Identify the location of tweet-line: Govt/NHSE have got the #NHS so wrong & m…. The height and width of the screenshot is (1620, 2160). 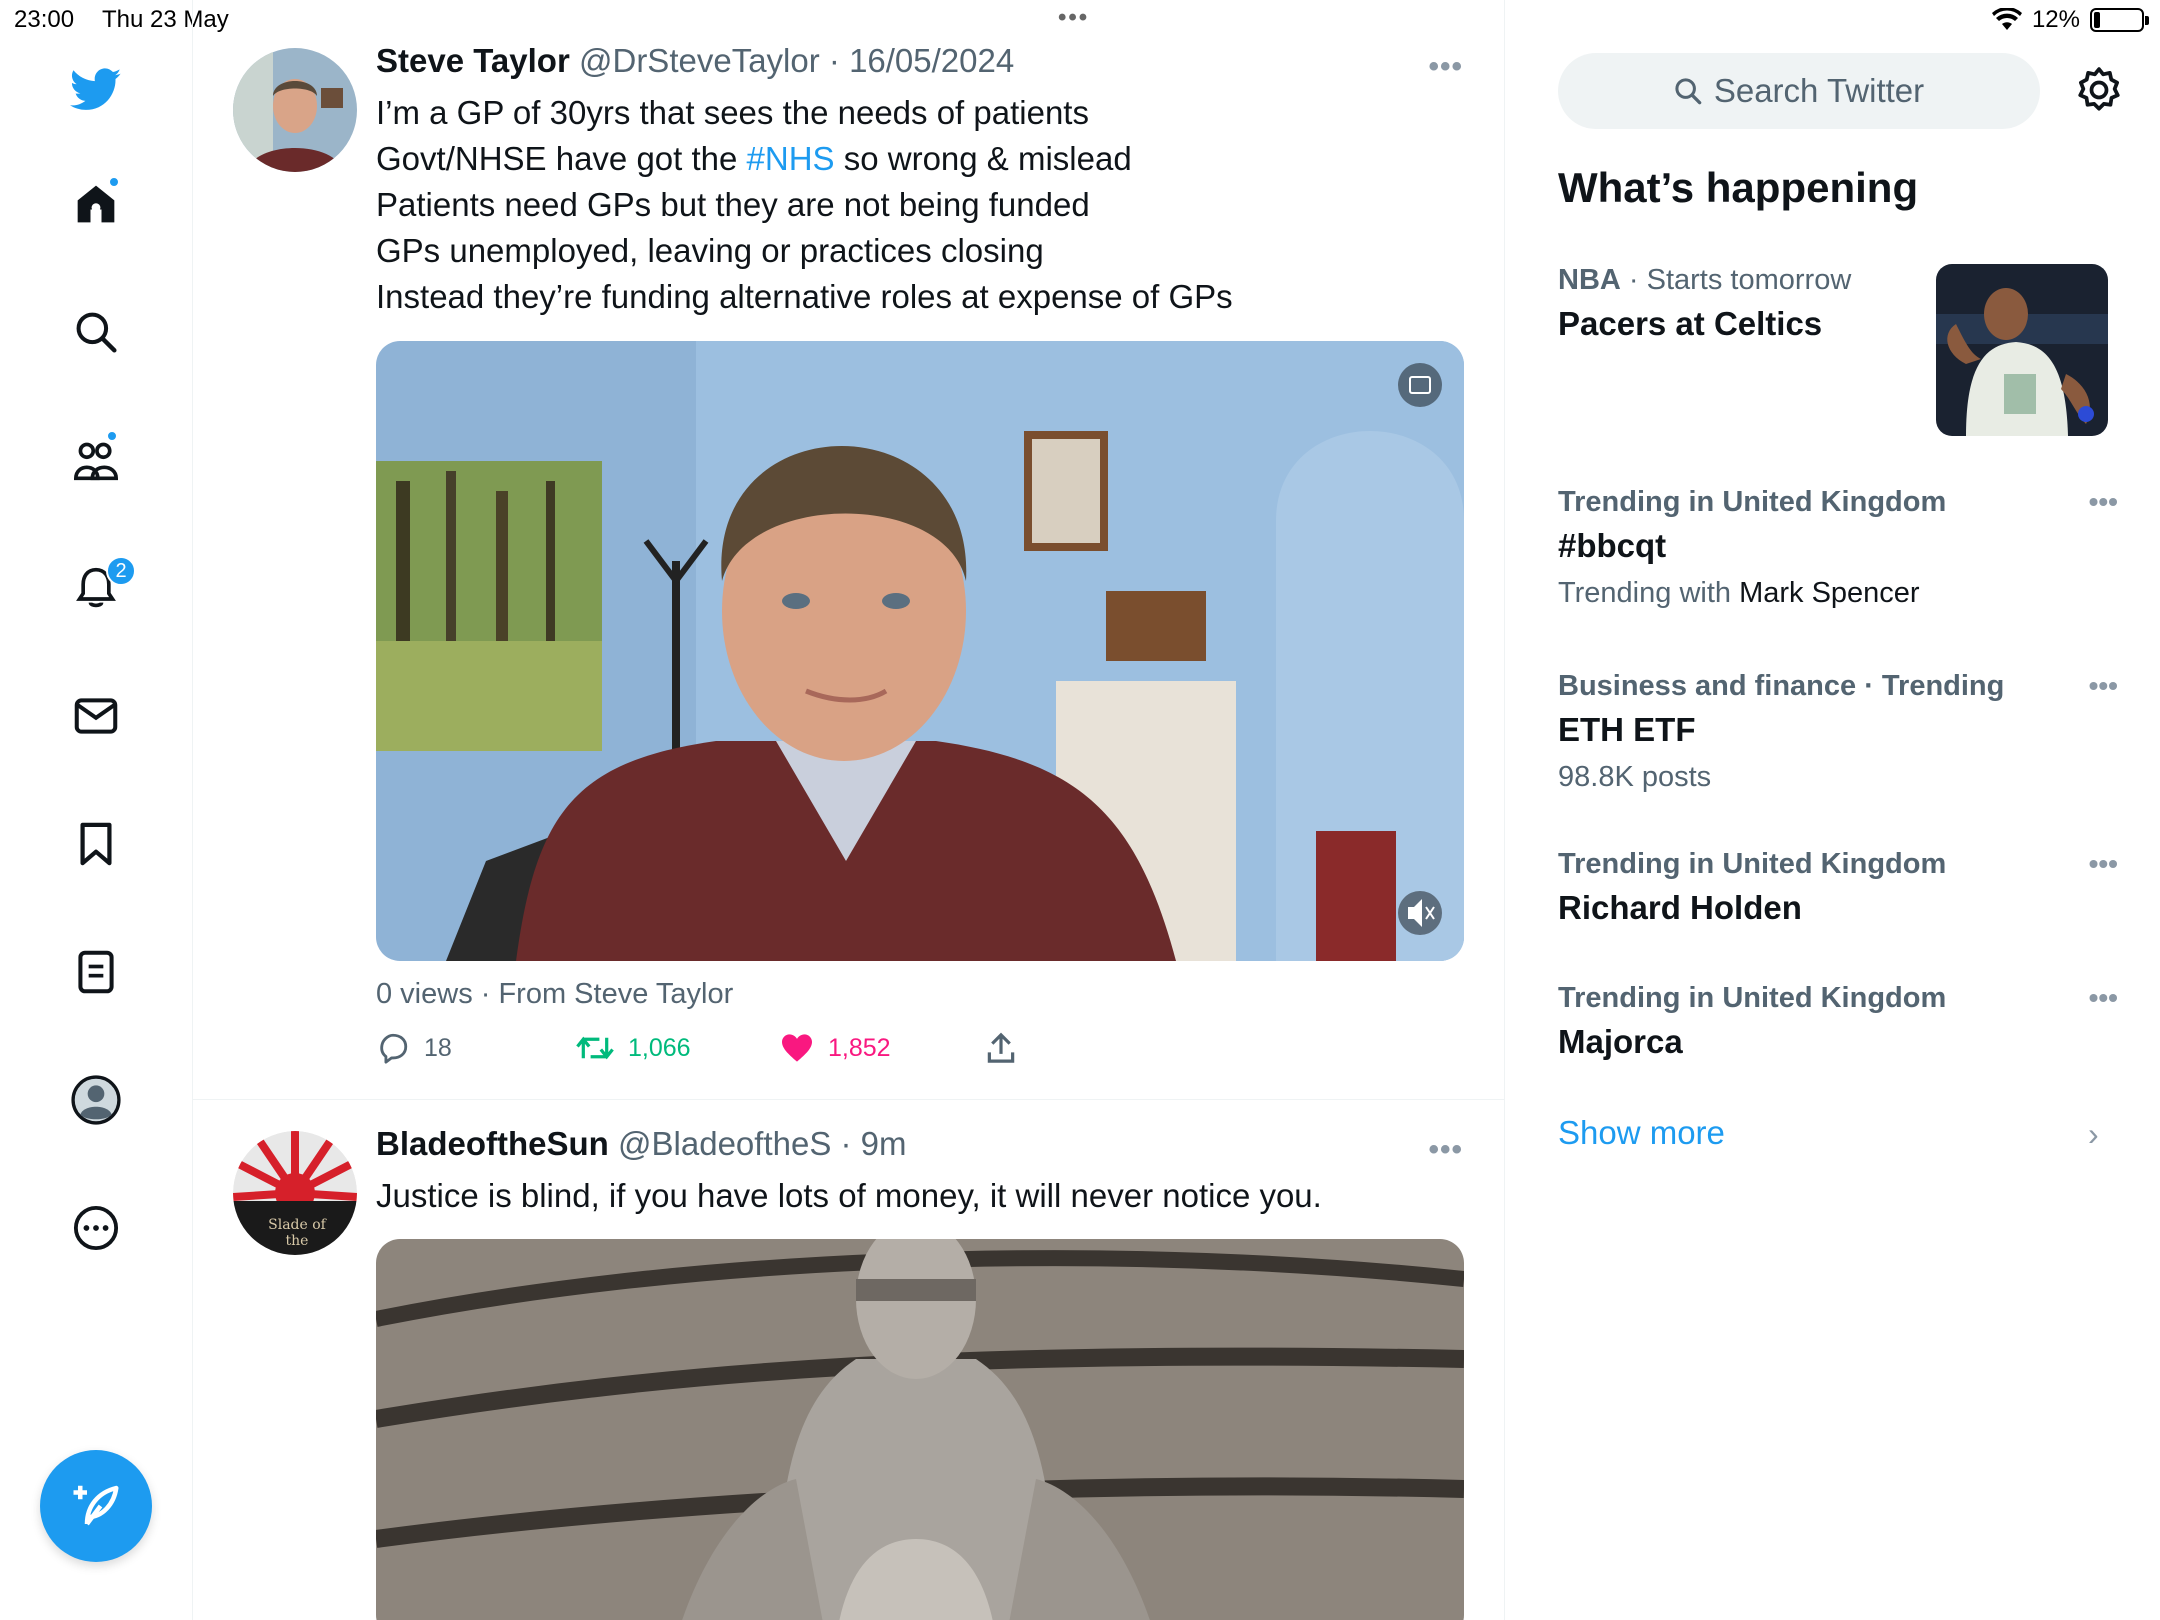
(926, 159).